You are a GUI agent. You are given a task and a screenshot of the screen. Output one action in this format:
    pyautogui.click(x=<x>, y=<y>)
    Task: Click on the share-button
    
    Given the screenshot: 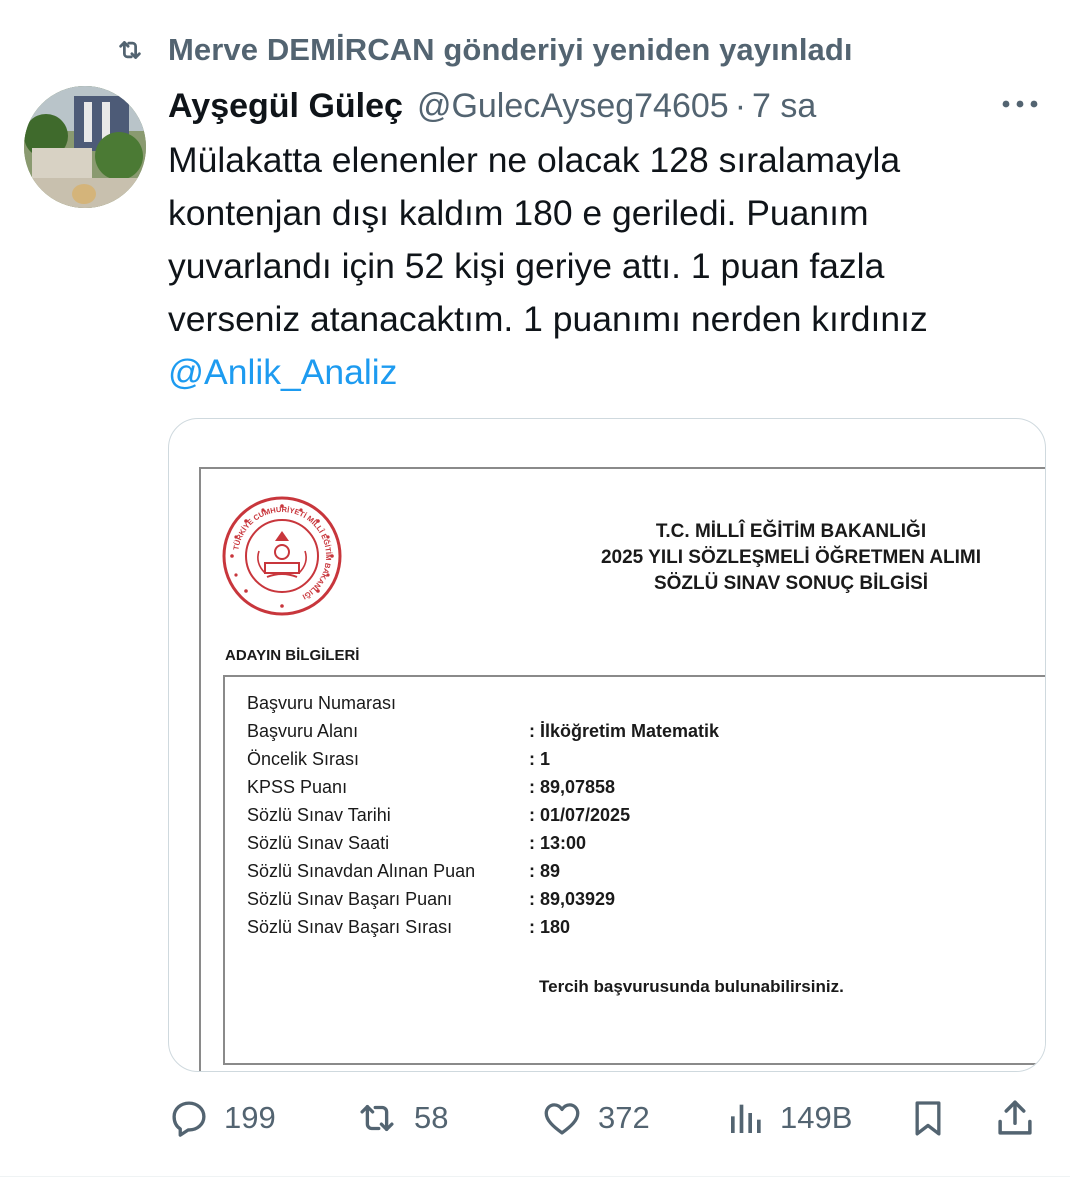 What is the action you would take?
    pyautogui.click(x=1015, y=1118)
    